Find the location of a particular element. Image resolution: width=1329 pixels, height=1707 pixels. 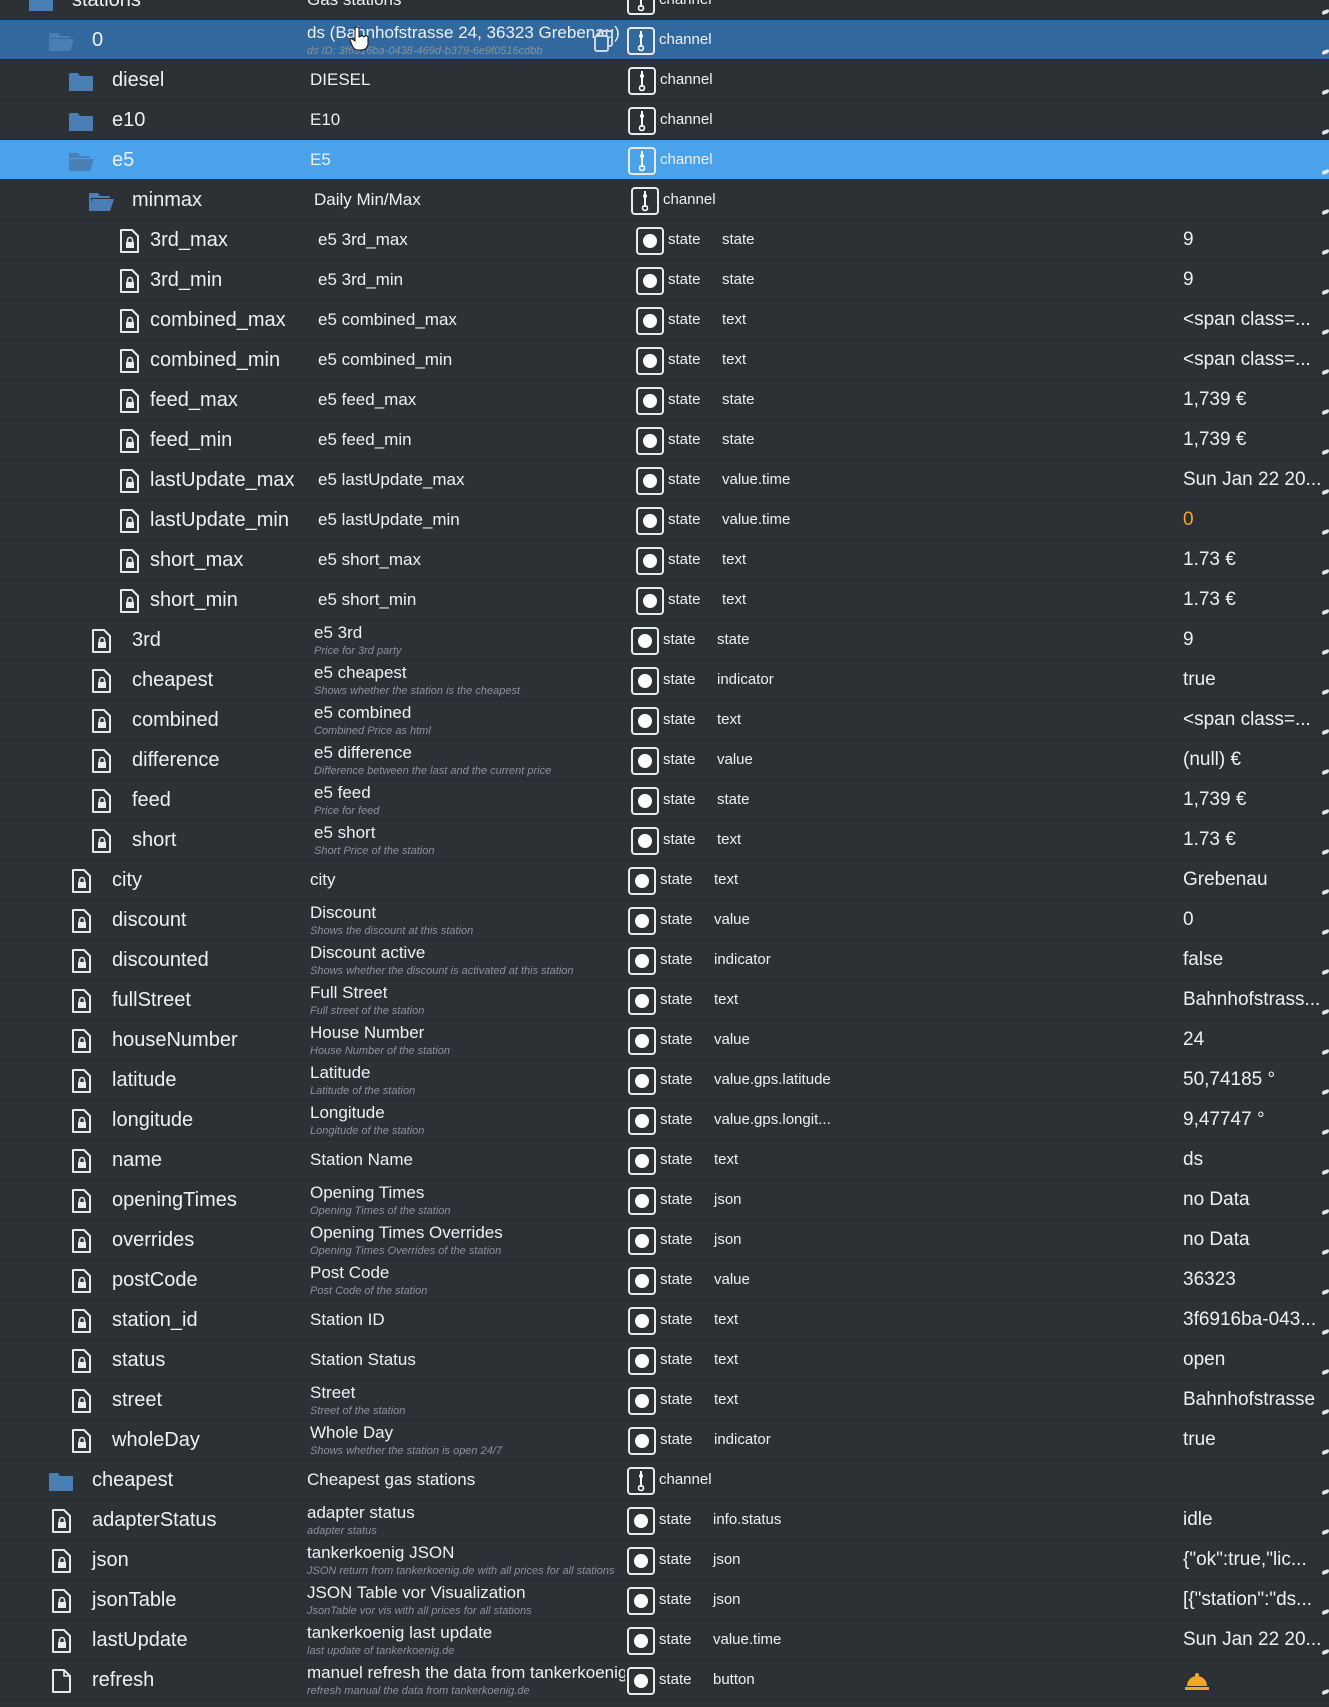

tree-row: e5 E5 channel is located at coordinates (664, 160).